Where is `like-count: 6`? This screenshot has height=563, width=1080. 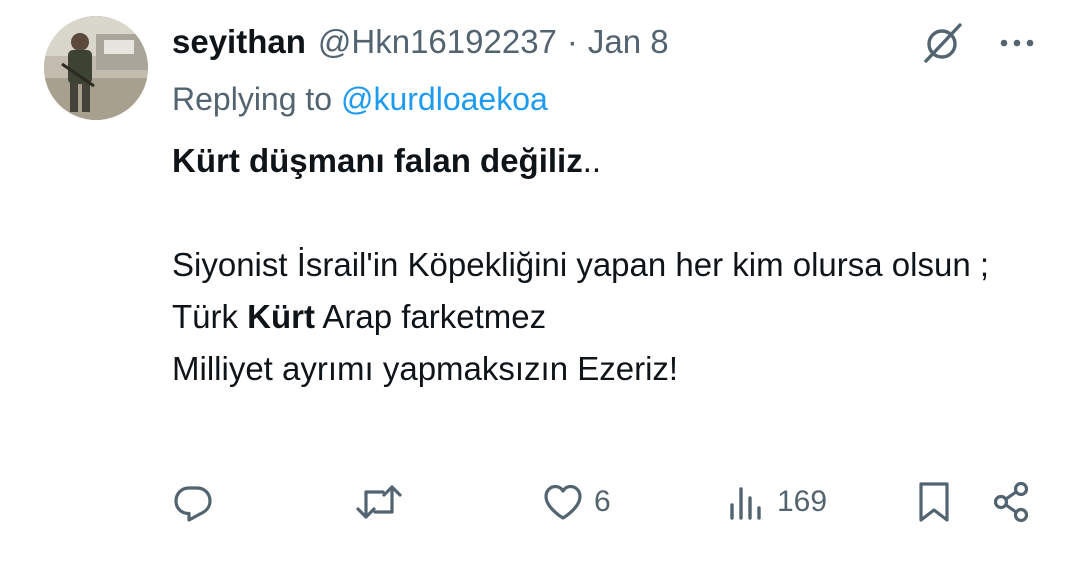
like-count: 6 is located at coordinates (602, 501).